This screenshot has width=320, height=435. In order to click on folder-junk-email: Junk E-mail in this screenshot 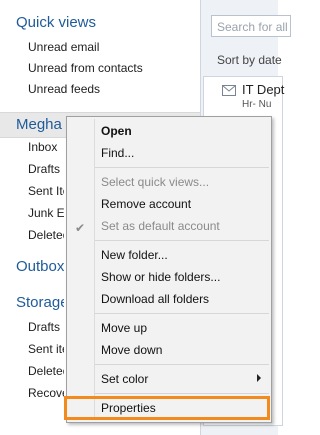, I will do `click(46, 213)`.